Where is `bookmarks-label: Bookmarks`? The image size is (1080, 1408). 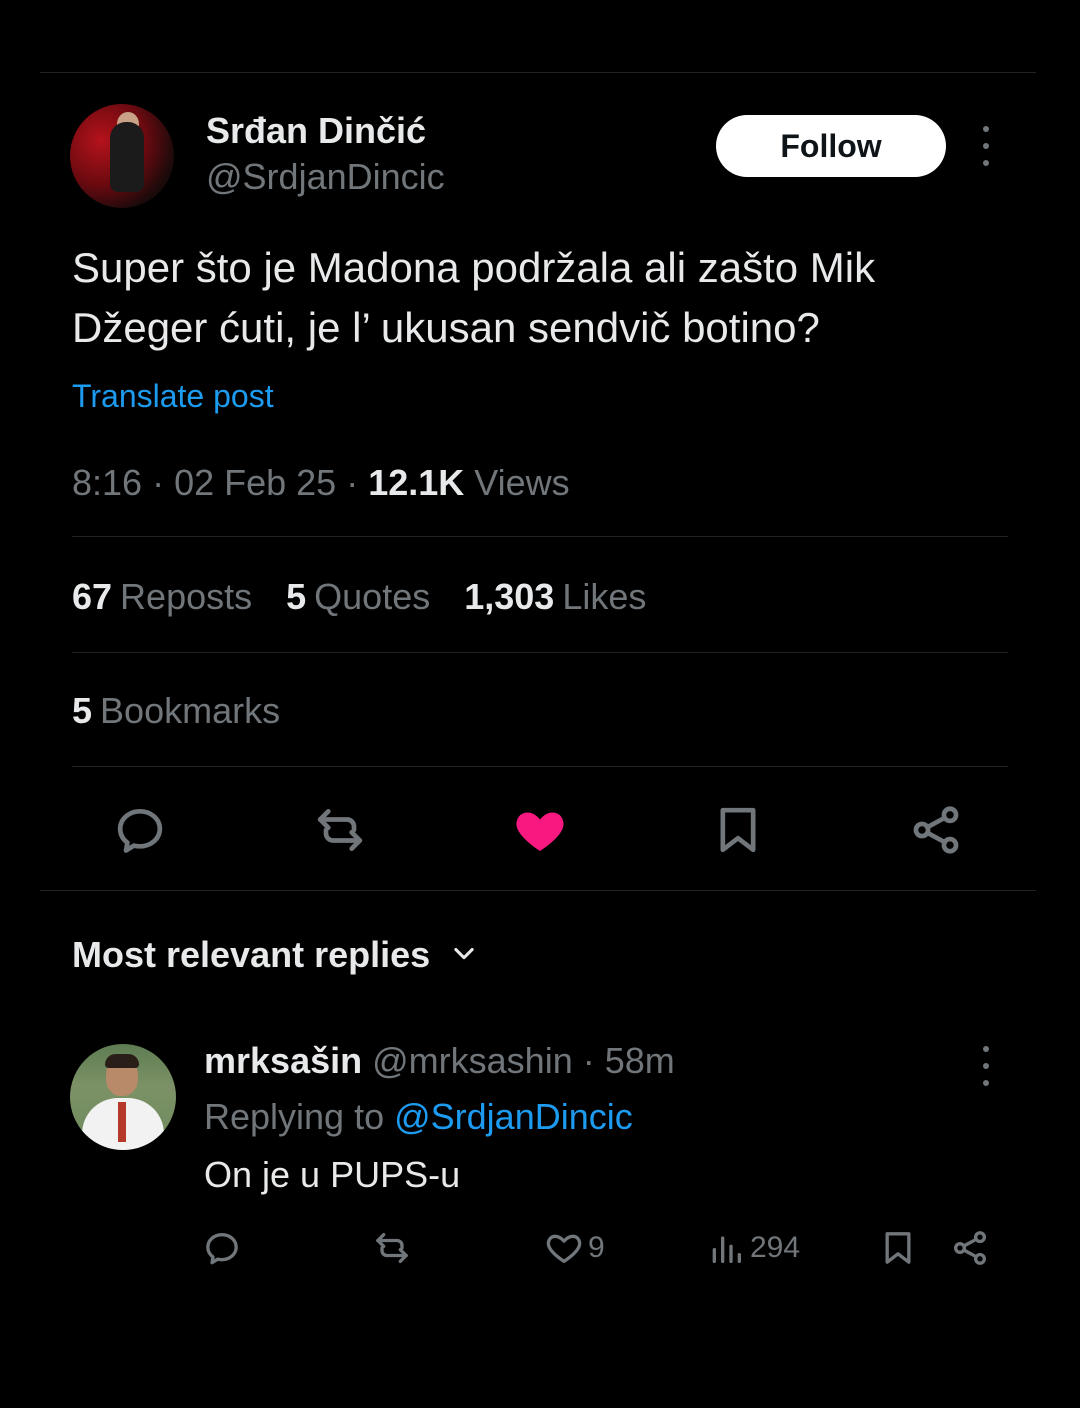 bookmarks-label: Bookmarks is located at coordinates (190, 710).